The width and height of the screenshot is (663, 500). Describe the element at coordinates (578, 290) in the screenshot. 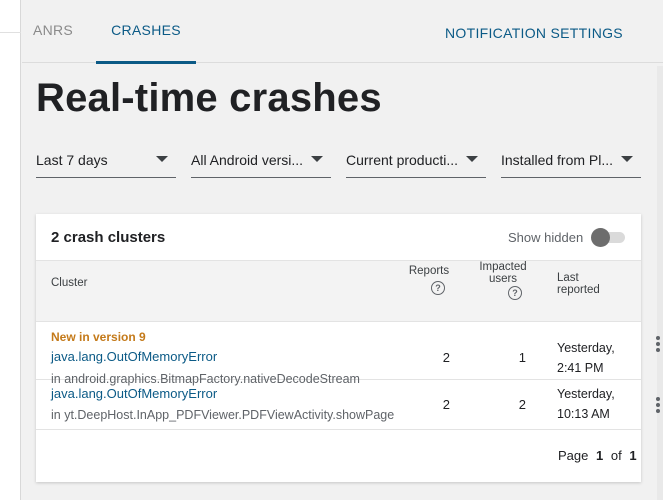

I see `column-header-last-reported-line2: reported` at that location.